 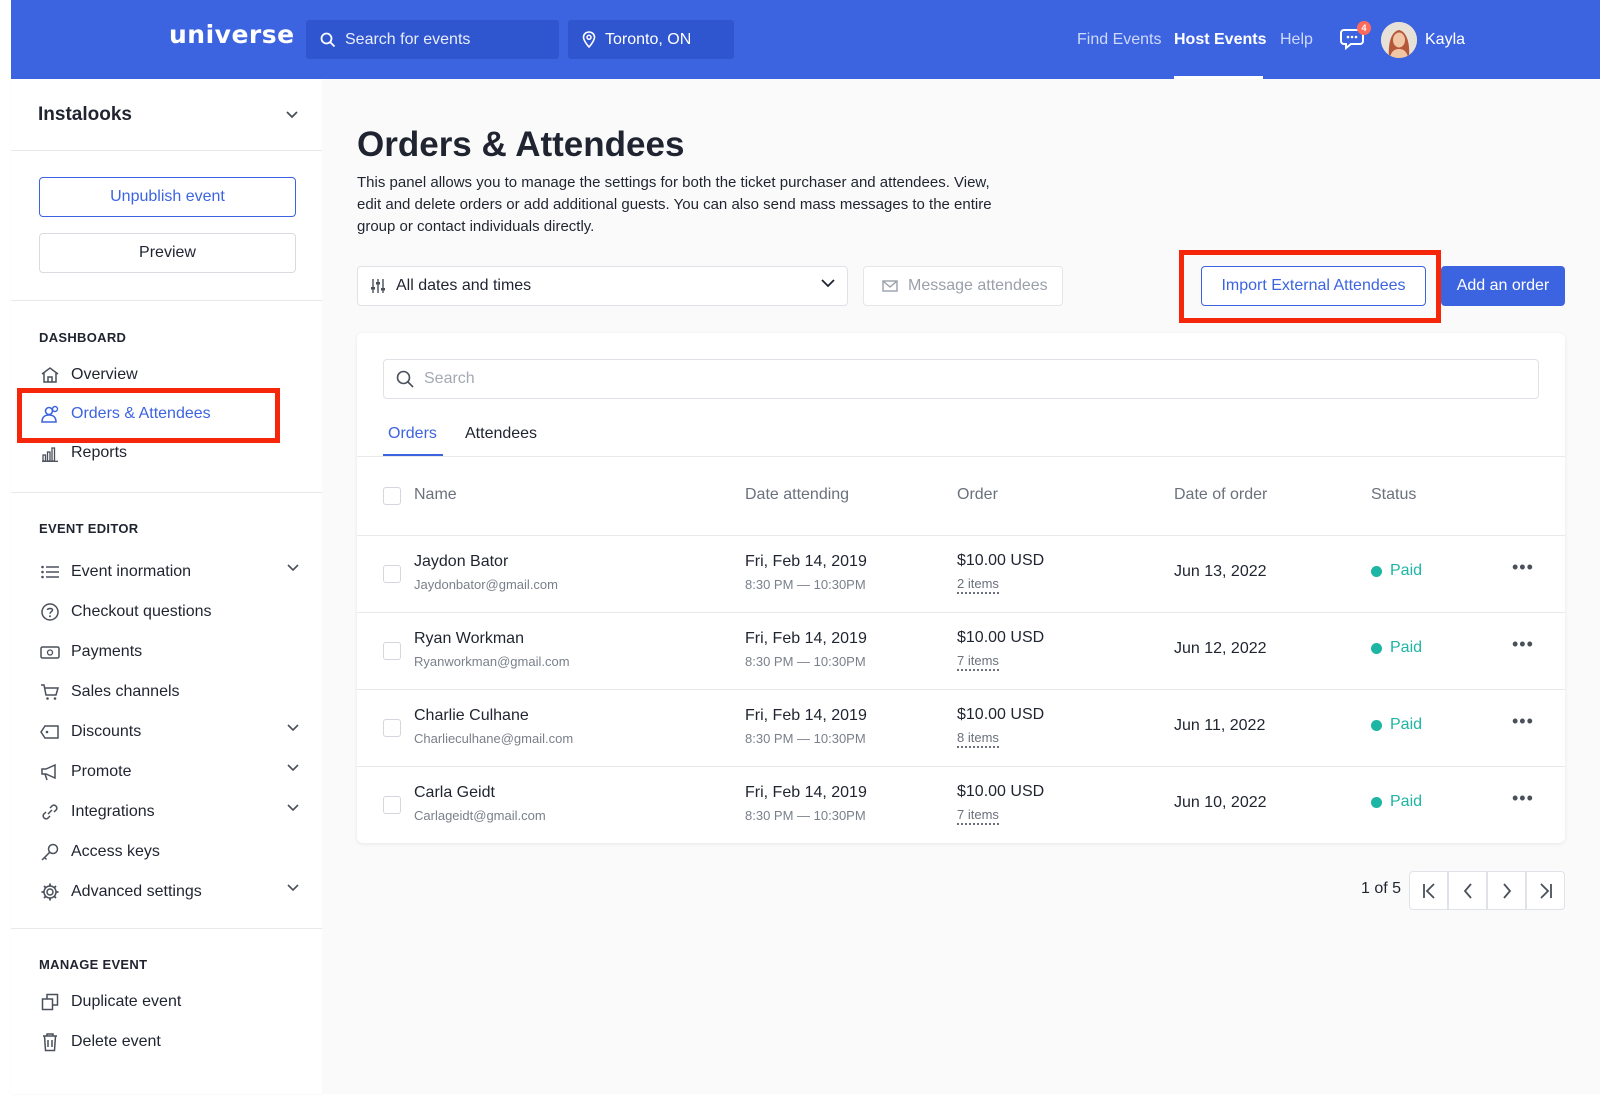 What do you see at coordinates (797, 495) in the screenshot?
I see `column-header-date-attending: Date attending` at bounding box center [797, 495].